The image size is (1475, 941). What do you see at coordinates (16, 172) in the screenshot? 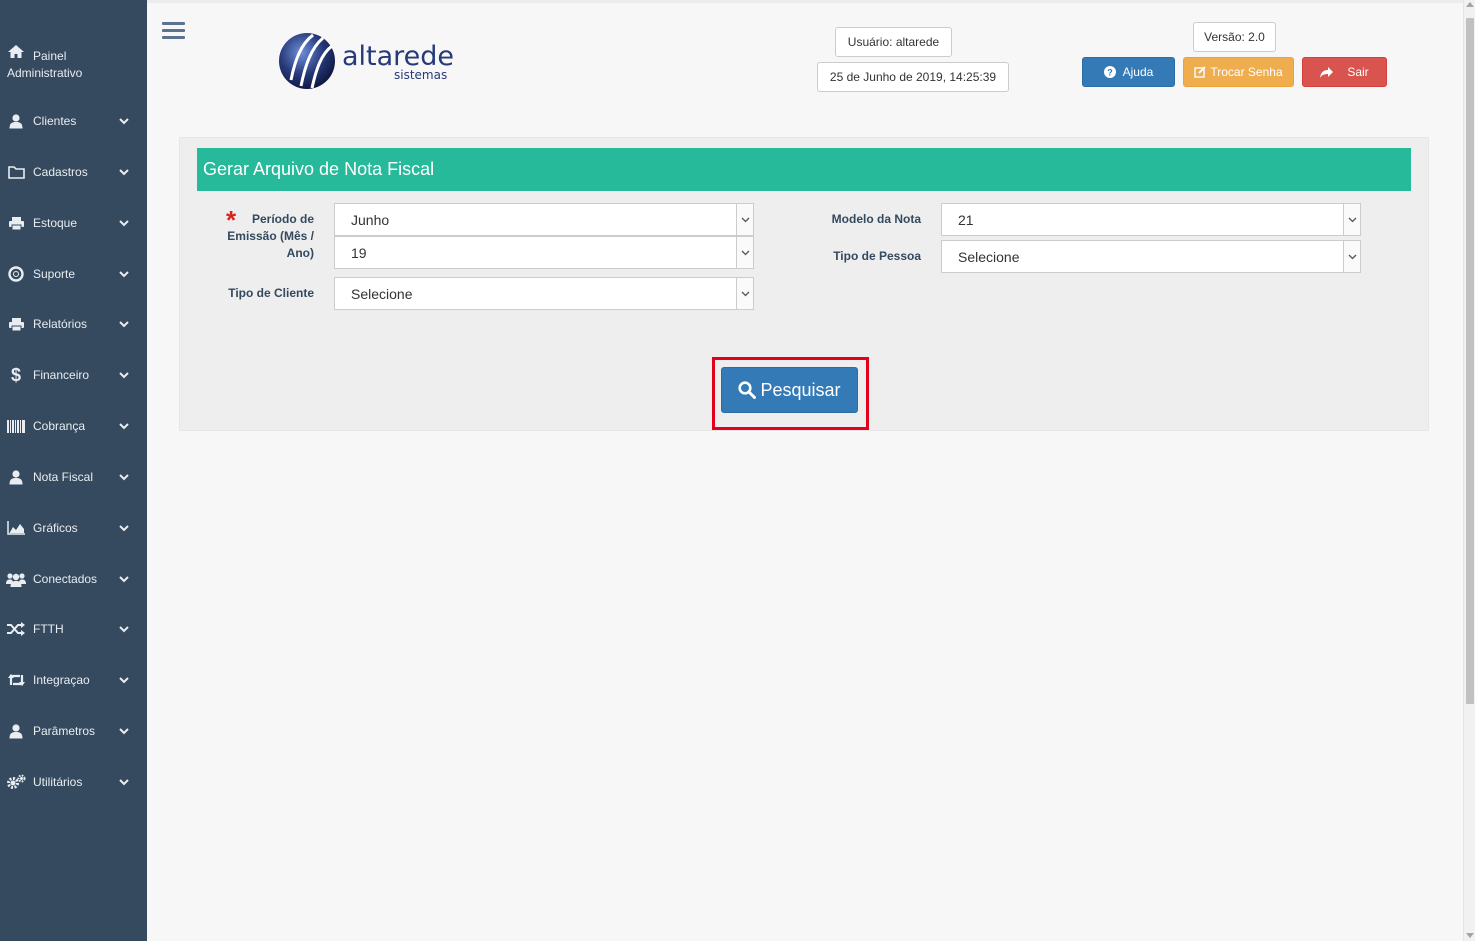
I see `folder-icon` at bounding box center [16, 172].